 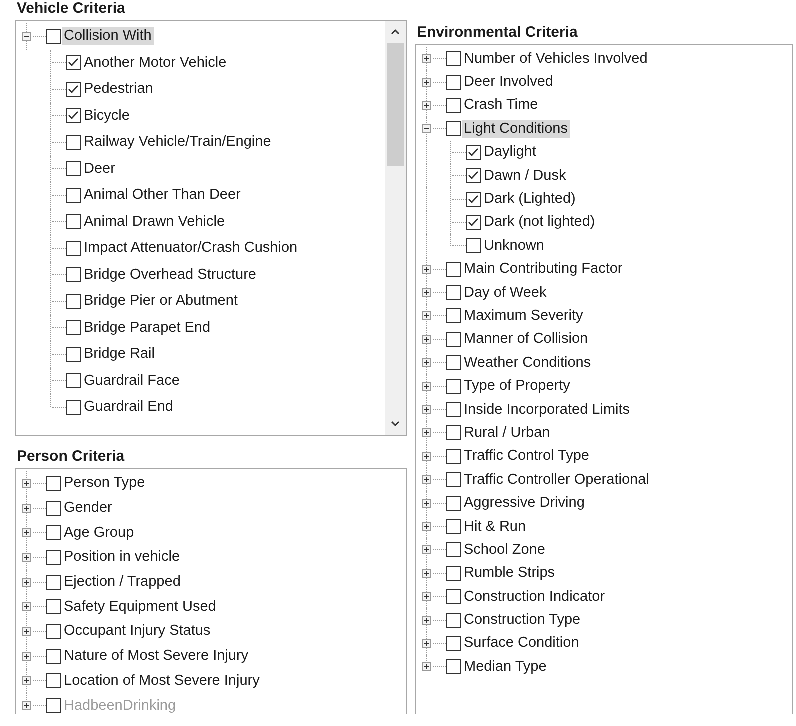 What do you see at coordinates (505, 667) in the screenshot?
I see `tree-item-label: Median Type` at bounding box center [505, 667].